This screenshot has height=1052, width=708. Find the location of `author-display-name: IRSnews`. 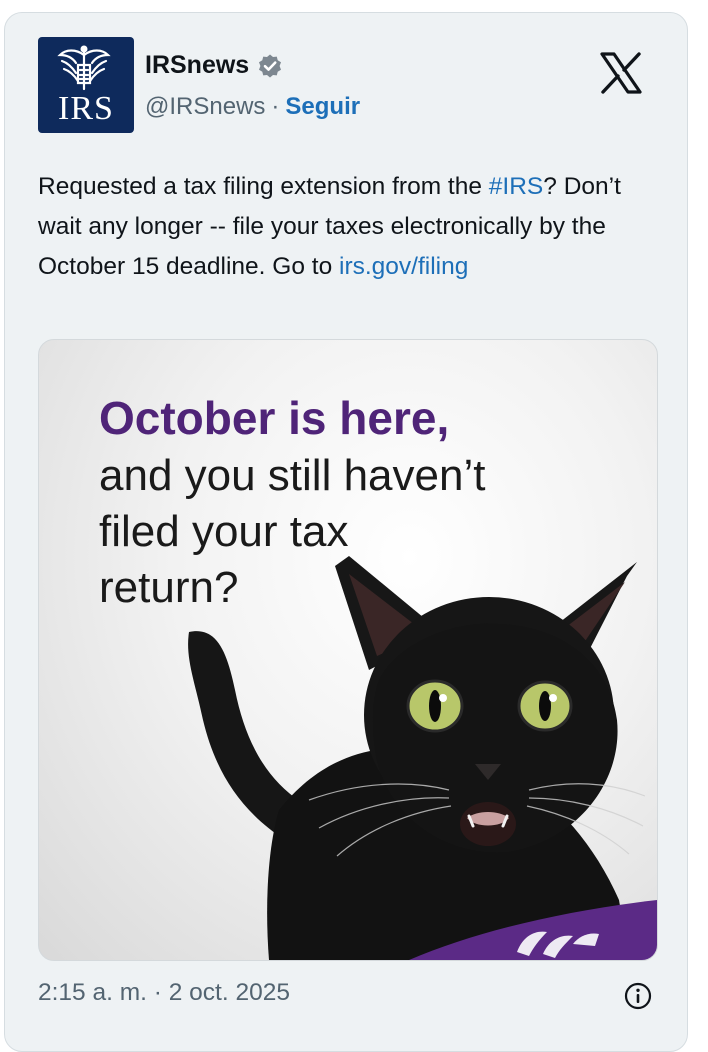

author-display-name: IRSnews is located at coordinates (197, 65).